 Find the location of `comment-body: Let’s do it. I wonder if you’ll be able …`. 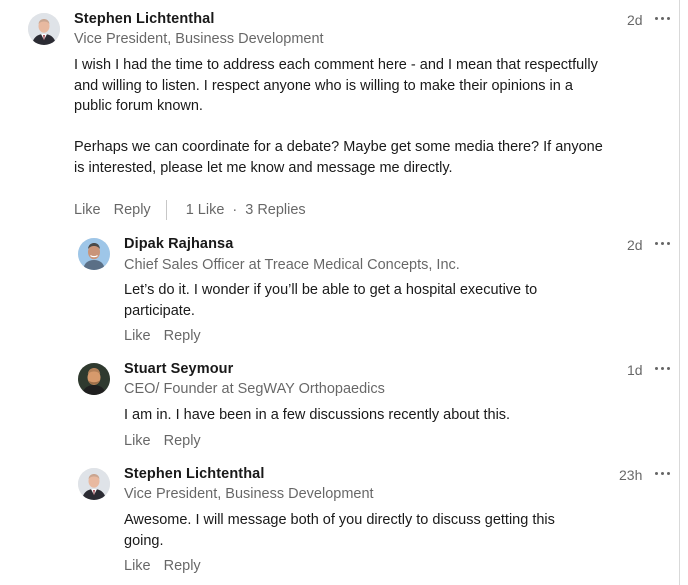

comment-body: Let’s do it. I wonder if you’ll be able … is located at coordinates (331, 300).